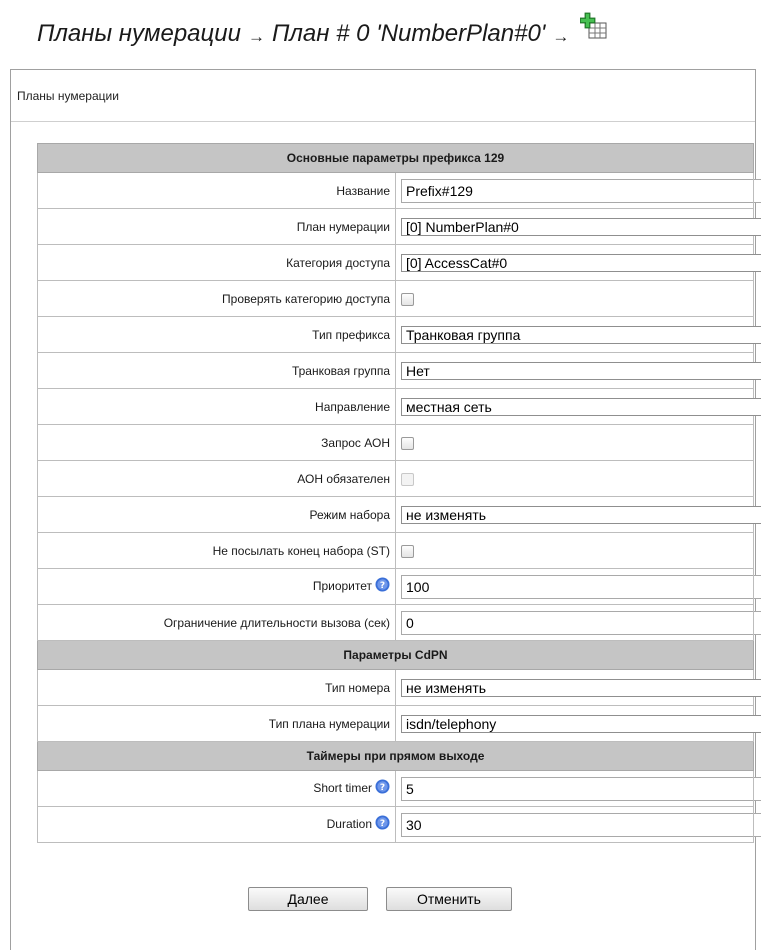  I want to click on form-row-aon-required: АОН обязателен, so click(395, 478).